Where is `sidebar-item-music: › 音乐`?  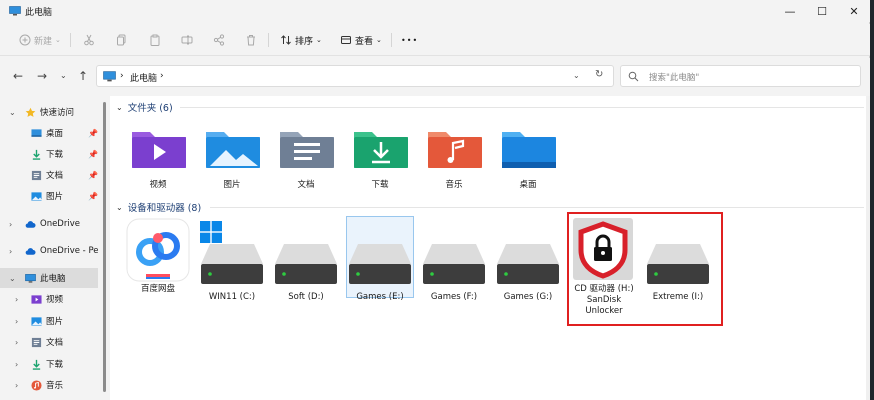
sidebar-item-music: › 音乐 is located at coordinates (49, 385).